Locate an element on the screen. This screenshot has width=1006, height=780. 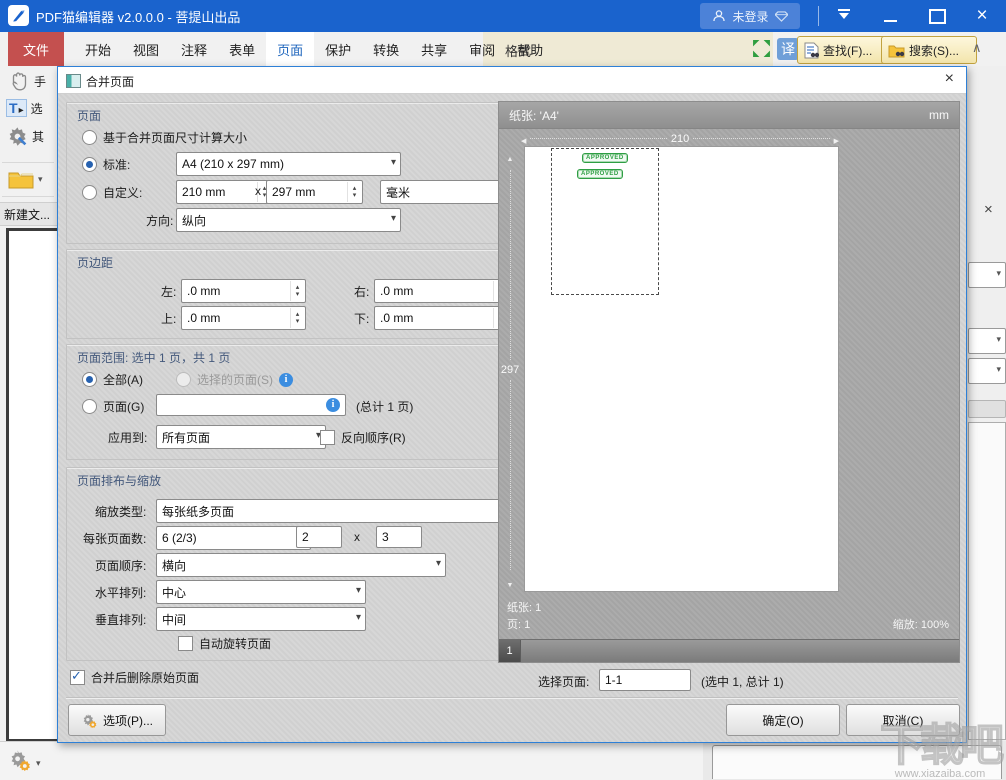
title-bar: PDF猫编辑器 v2.0.0.0 - 菩提山出品 未登录 × is located at coordinates (503, 16).